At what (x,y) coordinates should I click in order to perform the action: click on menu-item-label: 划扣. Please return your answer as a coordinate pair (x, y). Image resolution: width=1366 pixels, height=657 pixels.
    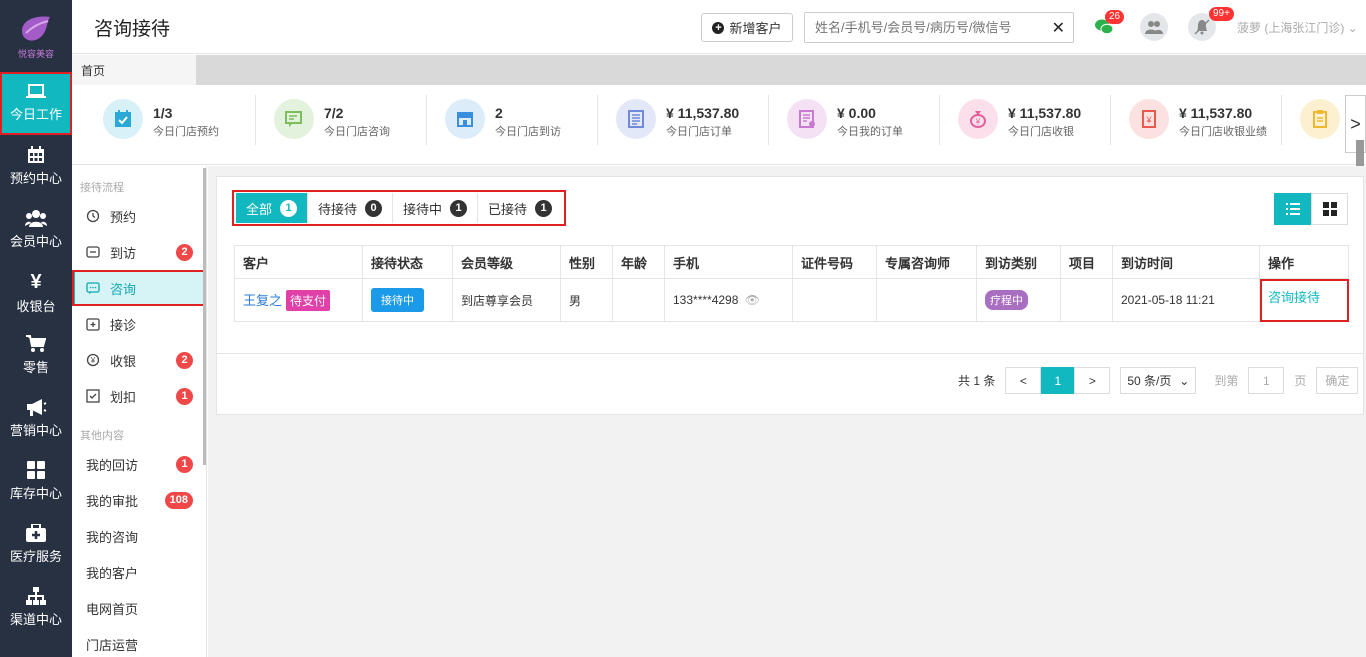
    Looking at the image, I should click on (123, 397).